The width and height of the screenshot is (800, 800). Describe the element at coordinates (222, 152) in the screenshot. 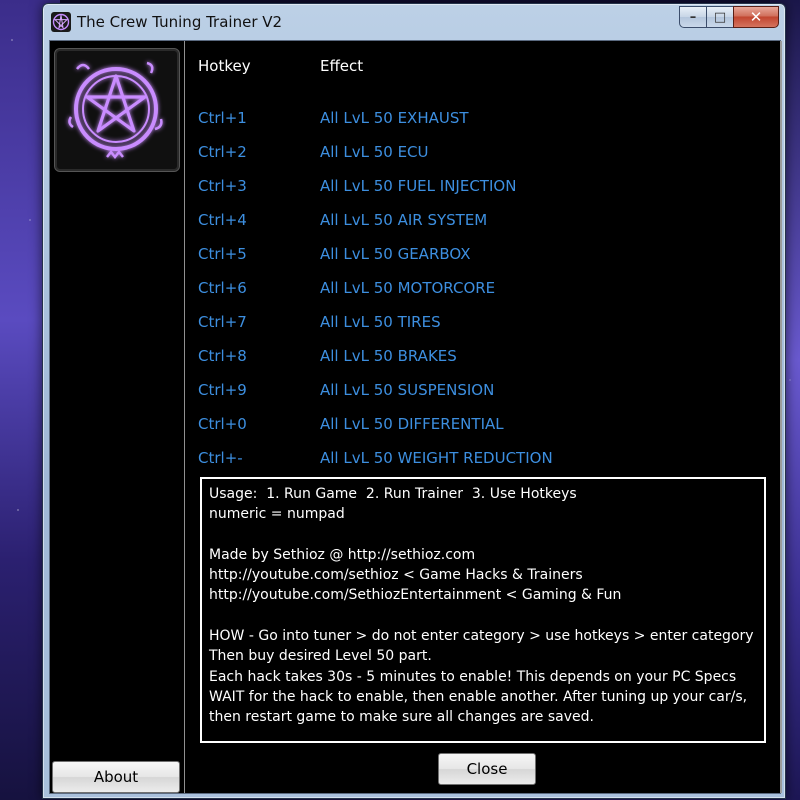

I see `hotkey-label: Ctrl+2` at that location.